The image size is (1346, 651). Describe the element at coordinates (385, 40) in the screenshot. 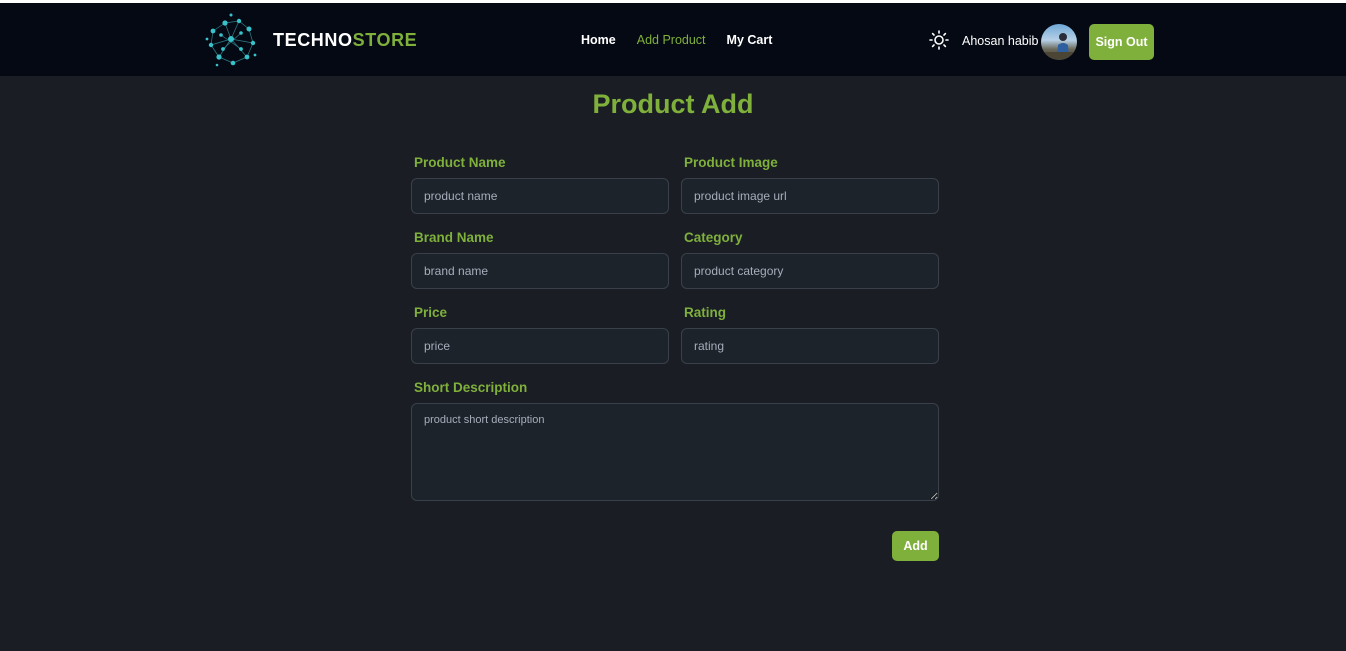

I see `brand-name-part2: STORE` at that location.